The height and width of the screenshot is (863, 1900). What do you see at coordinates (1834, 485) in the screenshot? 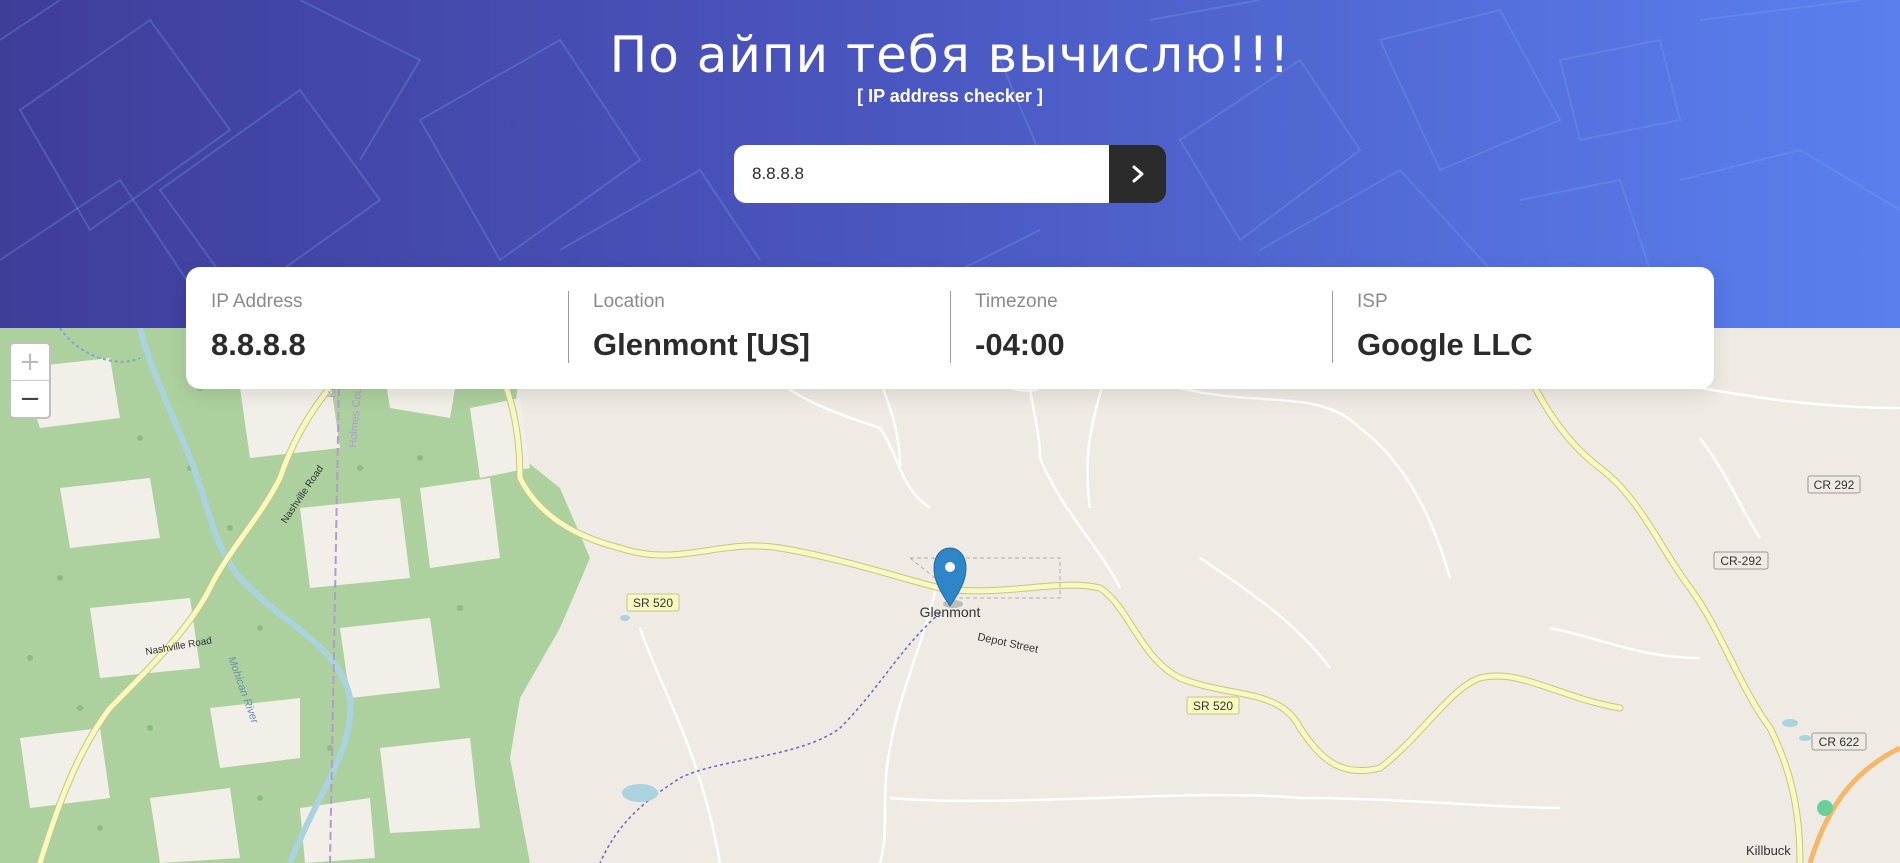
I see `cr292-label-a: CR 292` at bounding box center [1834, 485].